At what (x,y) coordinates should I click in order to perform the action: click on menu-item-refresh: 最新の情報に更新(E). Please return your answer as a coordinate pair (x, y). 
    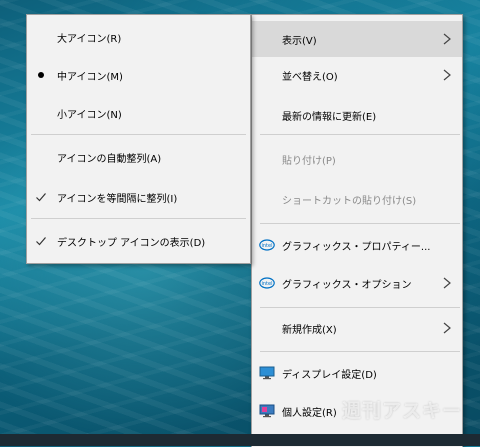
    Looking at the image, I should click on (357, 115).